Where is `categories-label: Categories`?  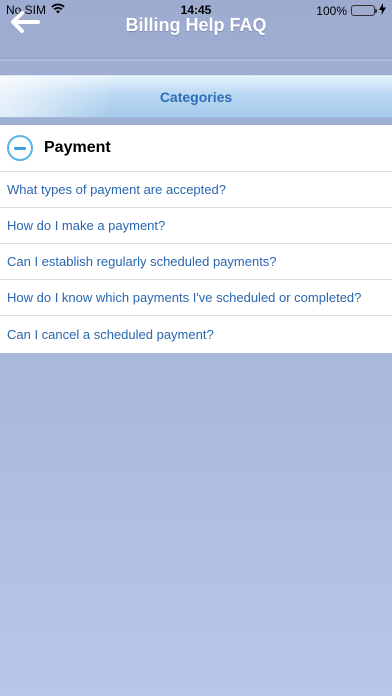 categories-label: Categories is located at coordinates (196, 96).